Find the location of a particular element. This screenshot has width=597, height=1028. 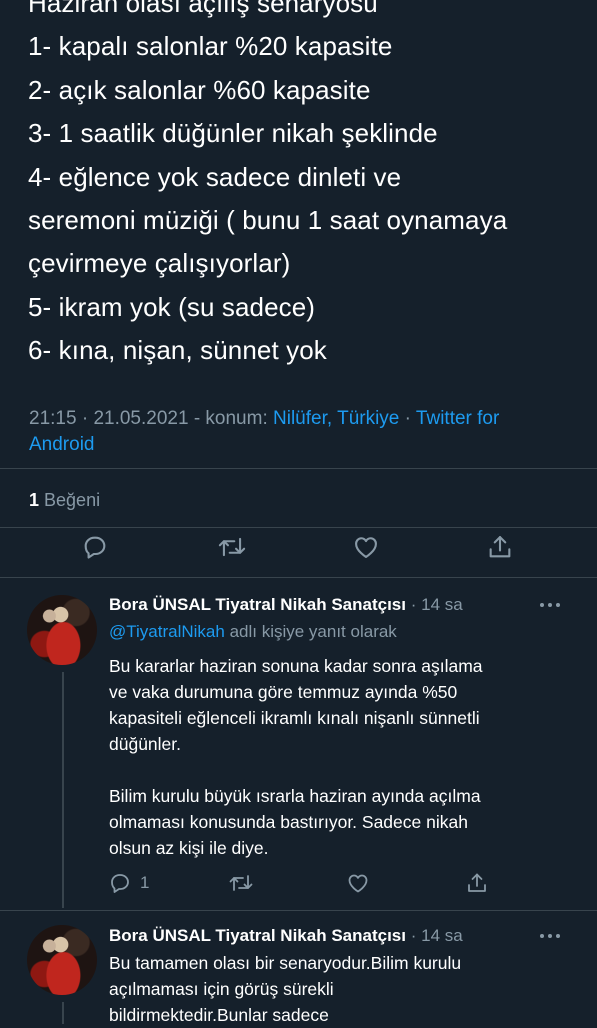

tweet-line: çevirmeye çalışıyorlar) is located at coordinates (159, 263).